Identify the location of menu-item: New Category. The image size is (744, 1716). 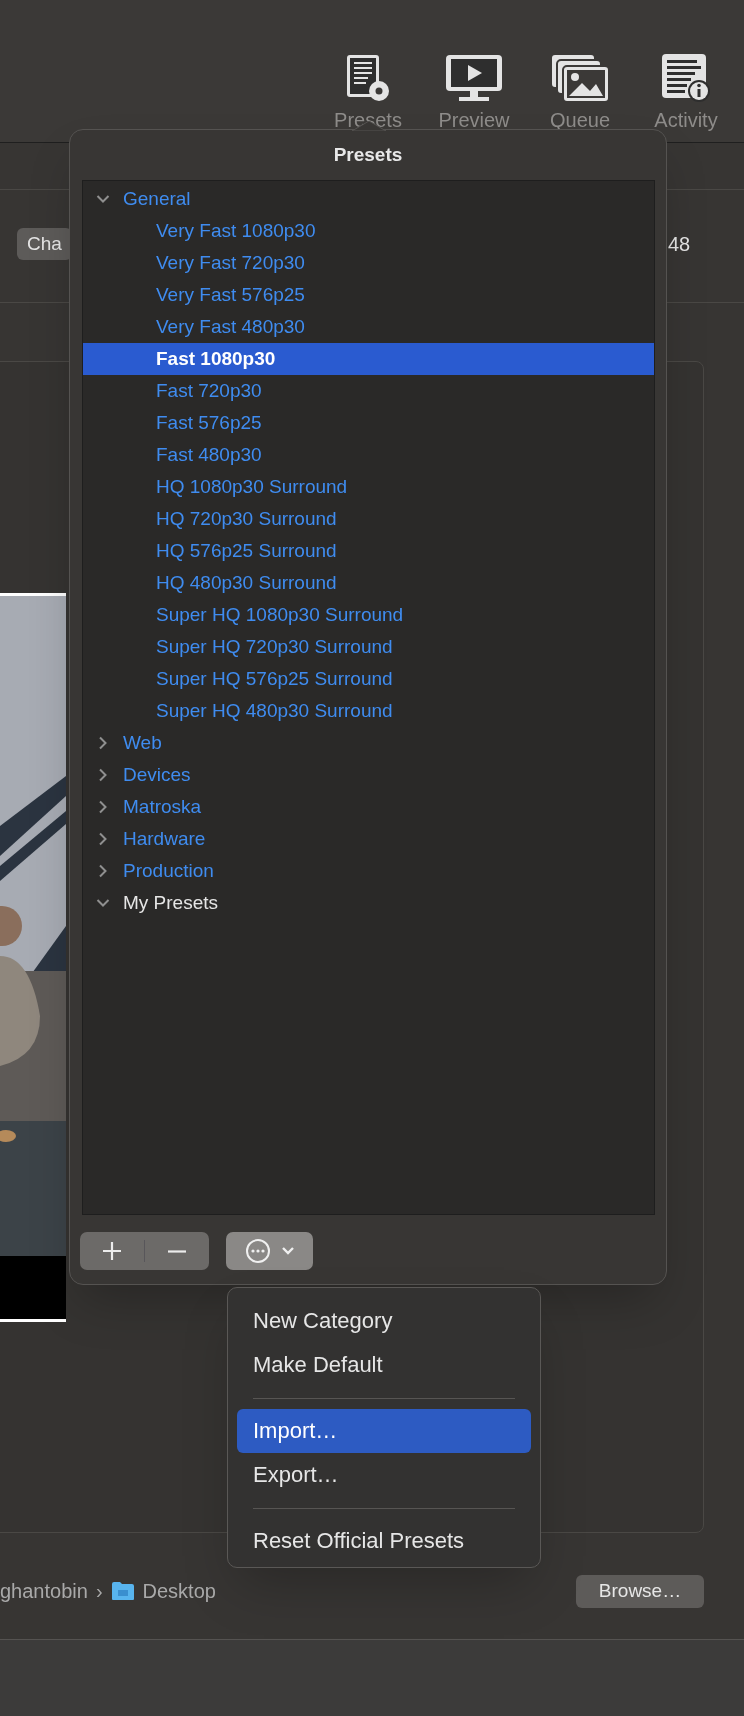
(384, 1321).